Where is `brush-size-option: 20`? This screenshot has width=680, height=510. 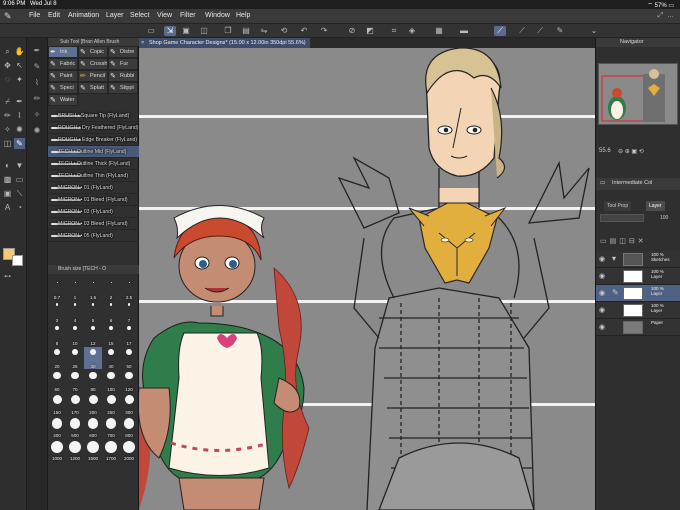 brush-size-option: 20 is located at coordinates (57, 358).